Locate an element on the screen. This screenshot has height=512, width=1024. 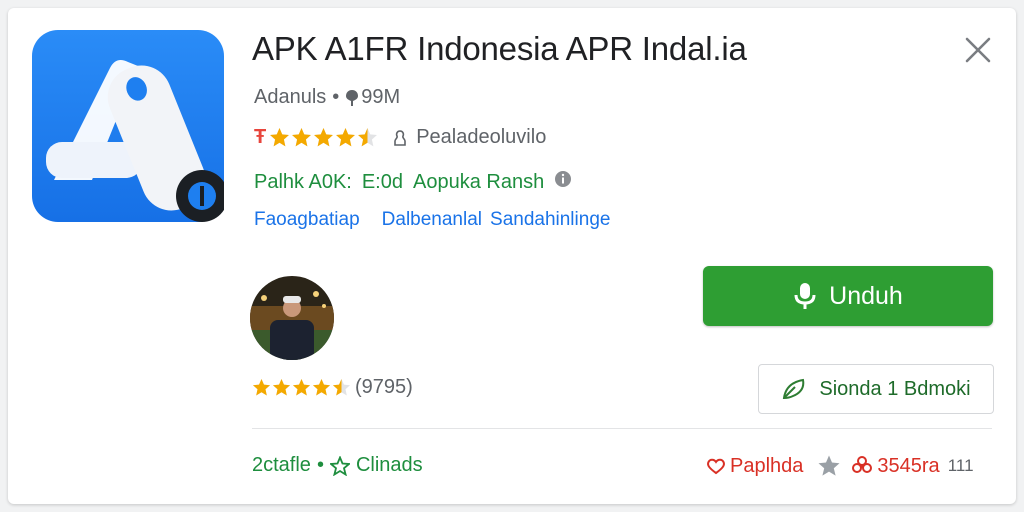
review-rating: (9795) is located at coordinates (332, 387).